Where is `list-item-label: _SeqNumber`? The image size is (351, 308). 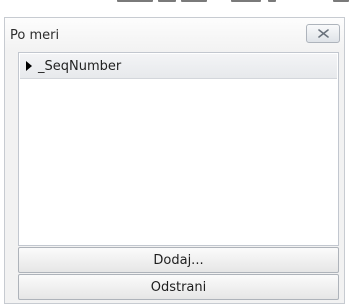
list-item-label: _SeqNumber is located at coordinates (80, 66).